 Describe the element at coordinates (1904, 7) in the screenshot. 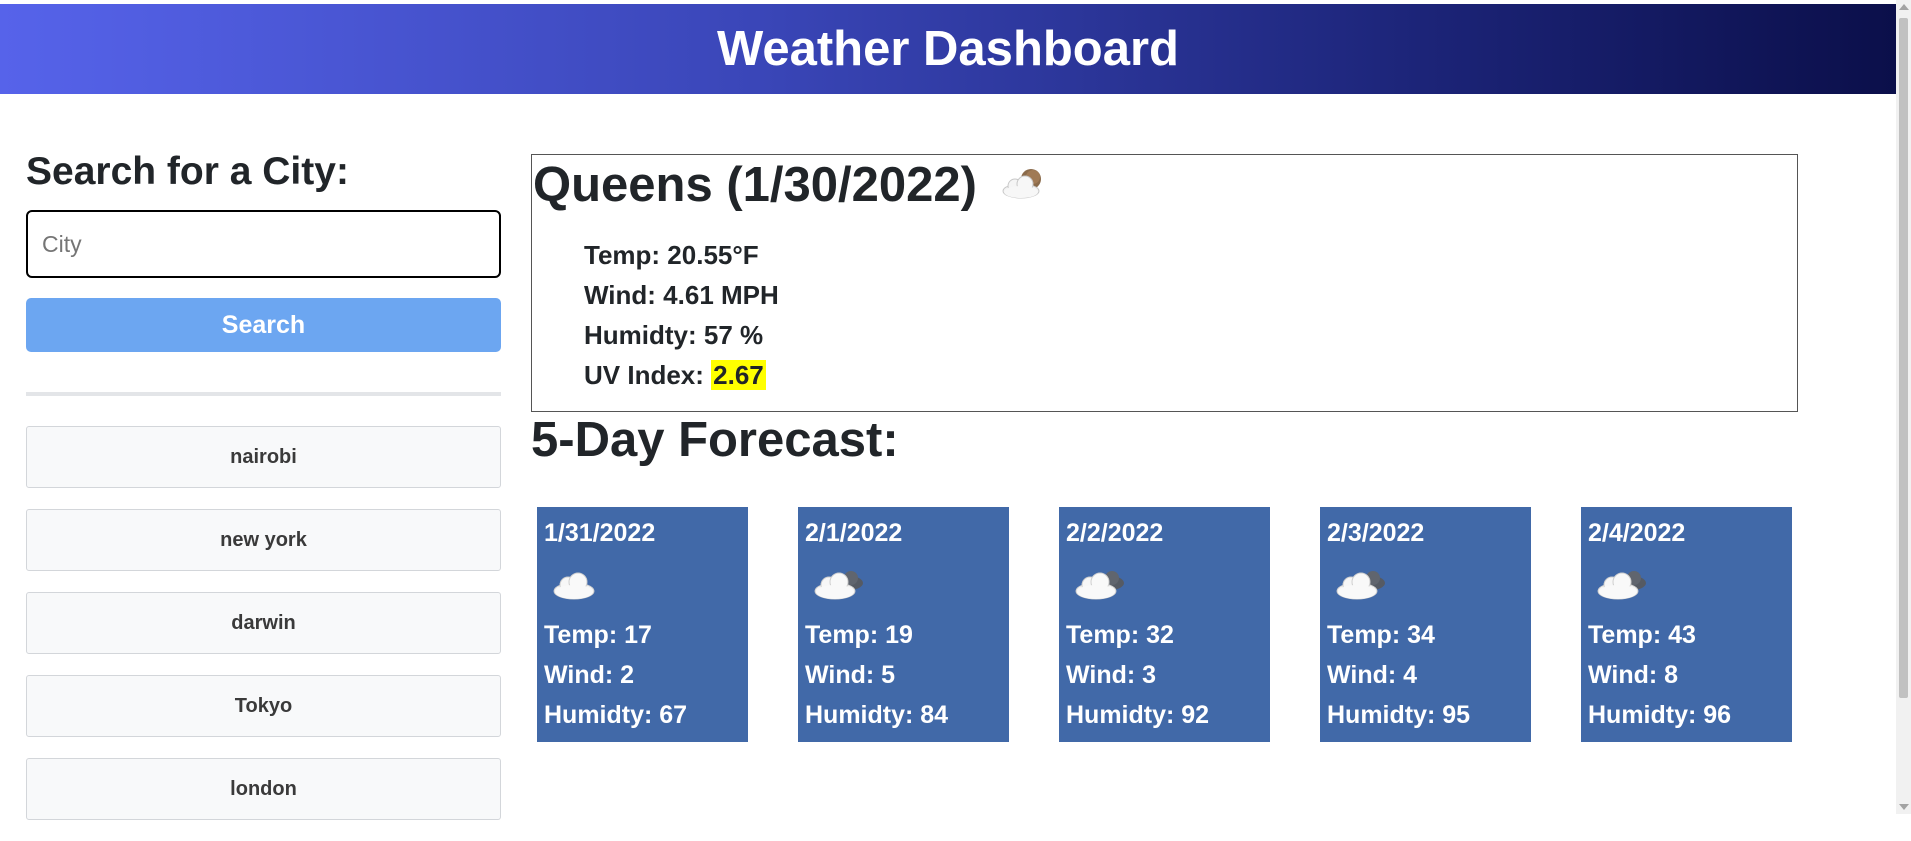

I see `scroll-up-arrow-icon` at that location.